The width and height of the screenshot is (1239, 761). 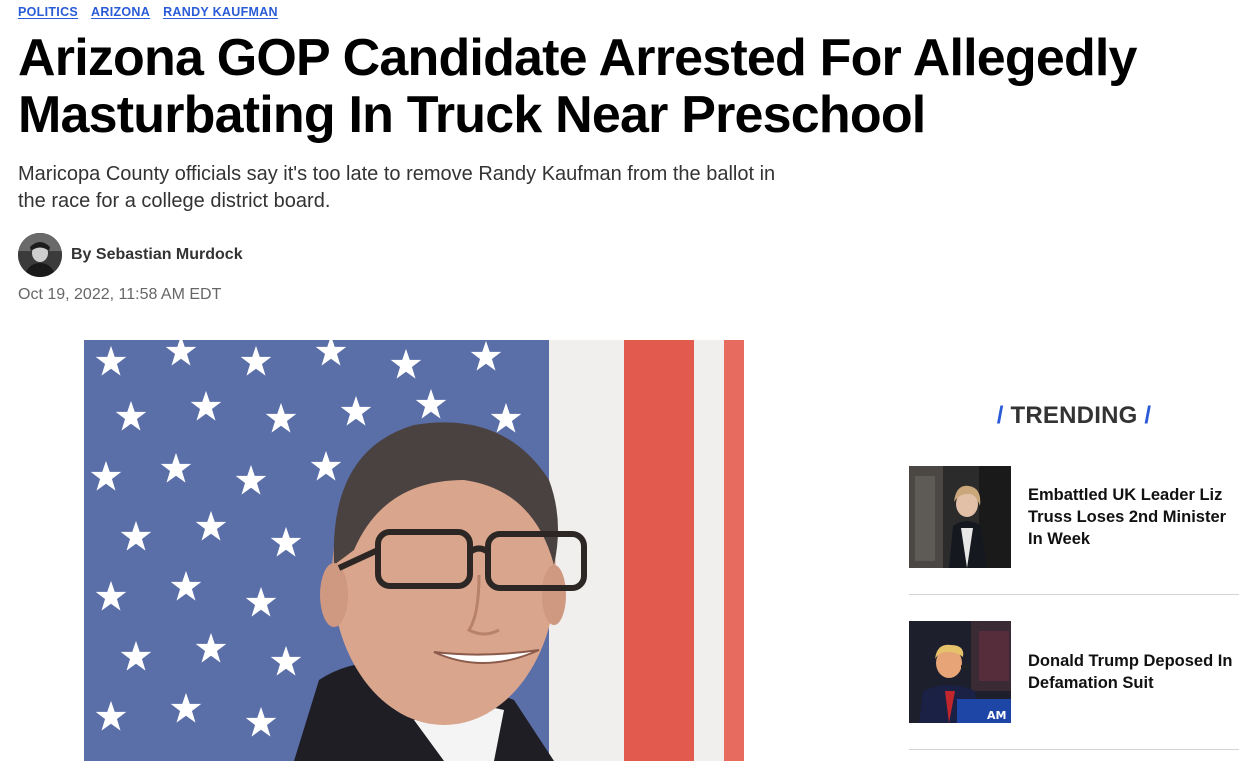 I want to click on author-avatar, so click(x=40, y=255).